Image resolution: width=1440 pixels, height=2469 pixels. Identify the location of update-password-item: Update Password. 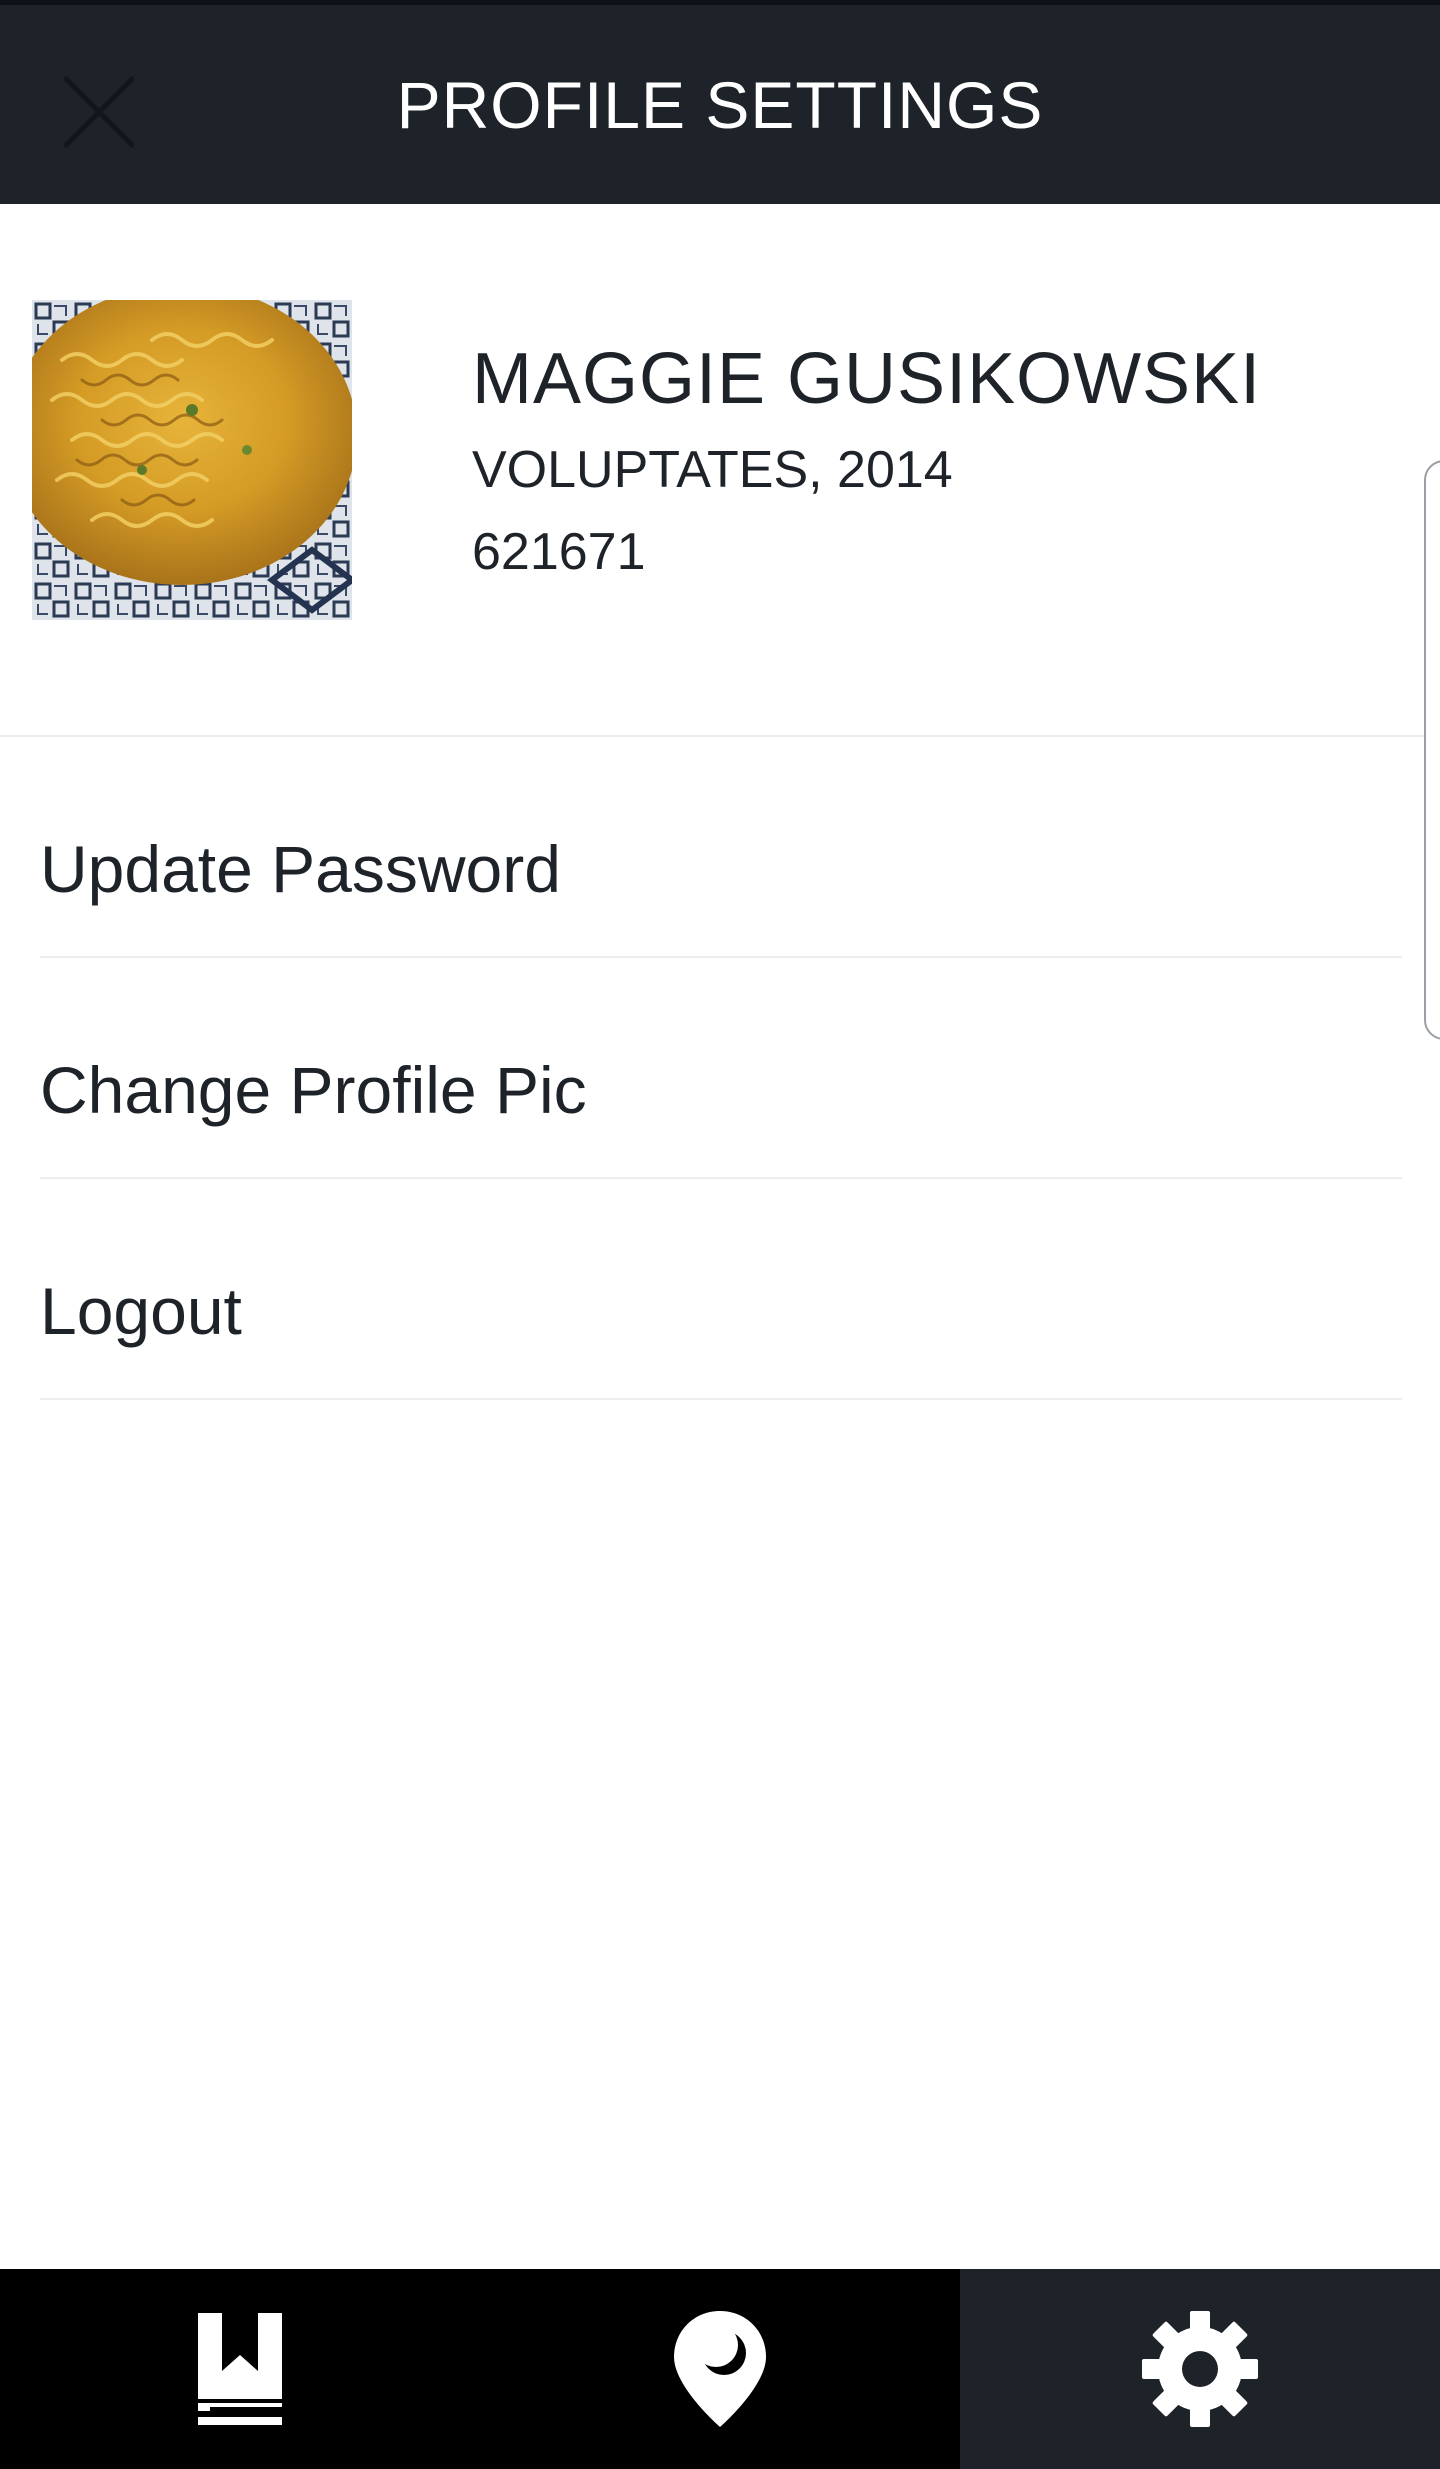
(721, 847).